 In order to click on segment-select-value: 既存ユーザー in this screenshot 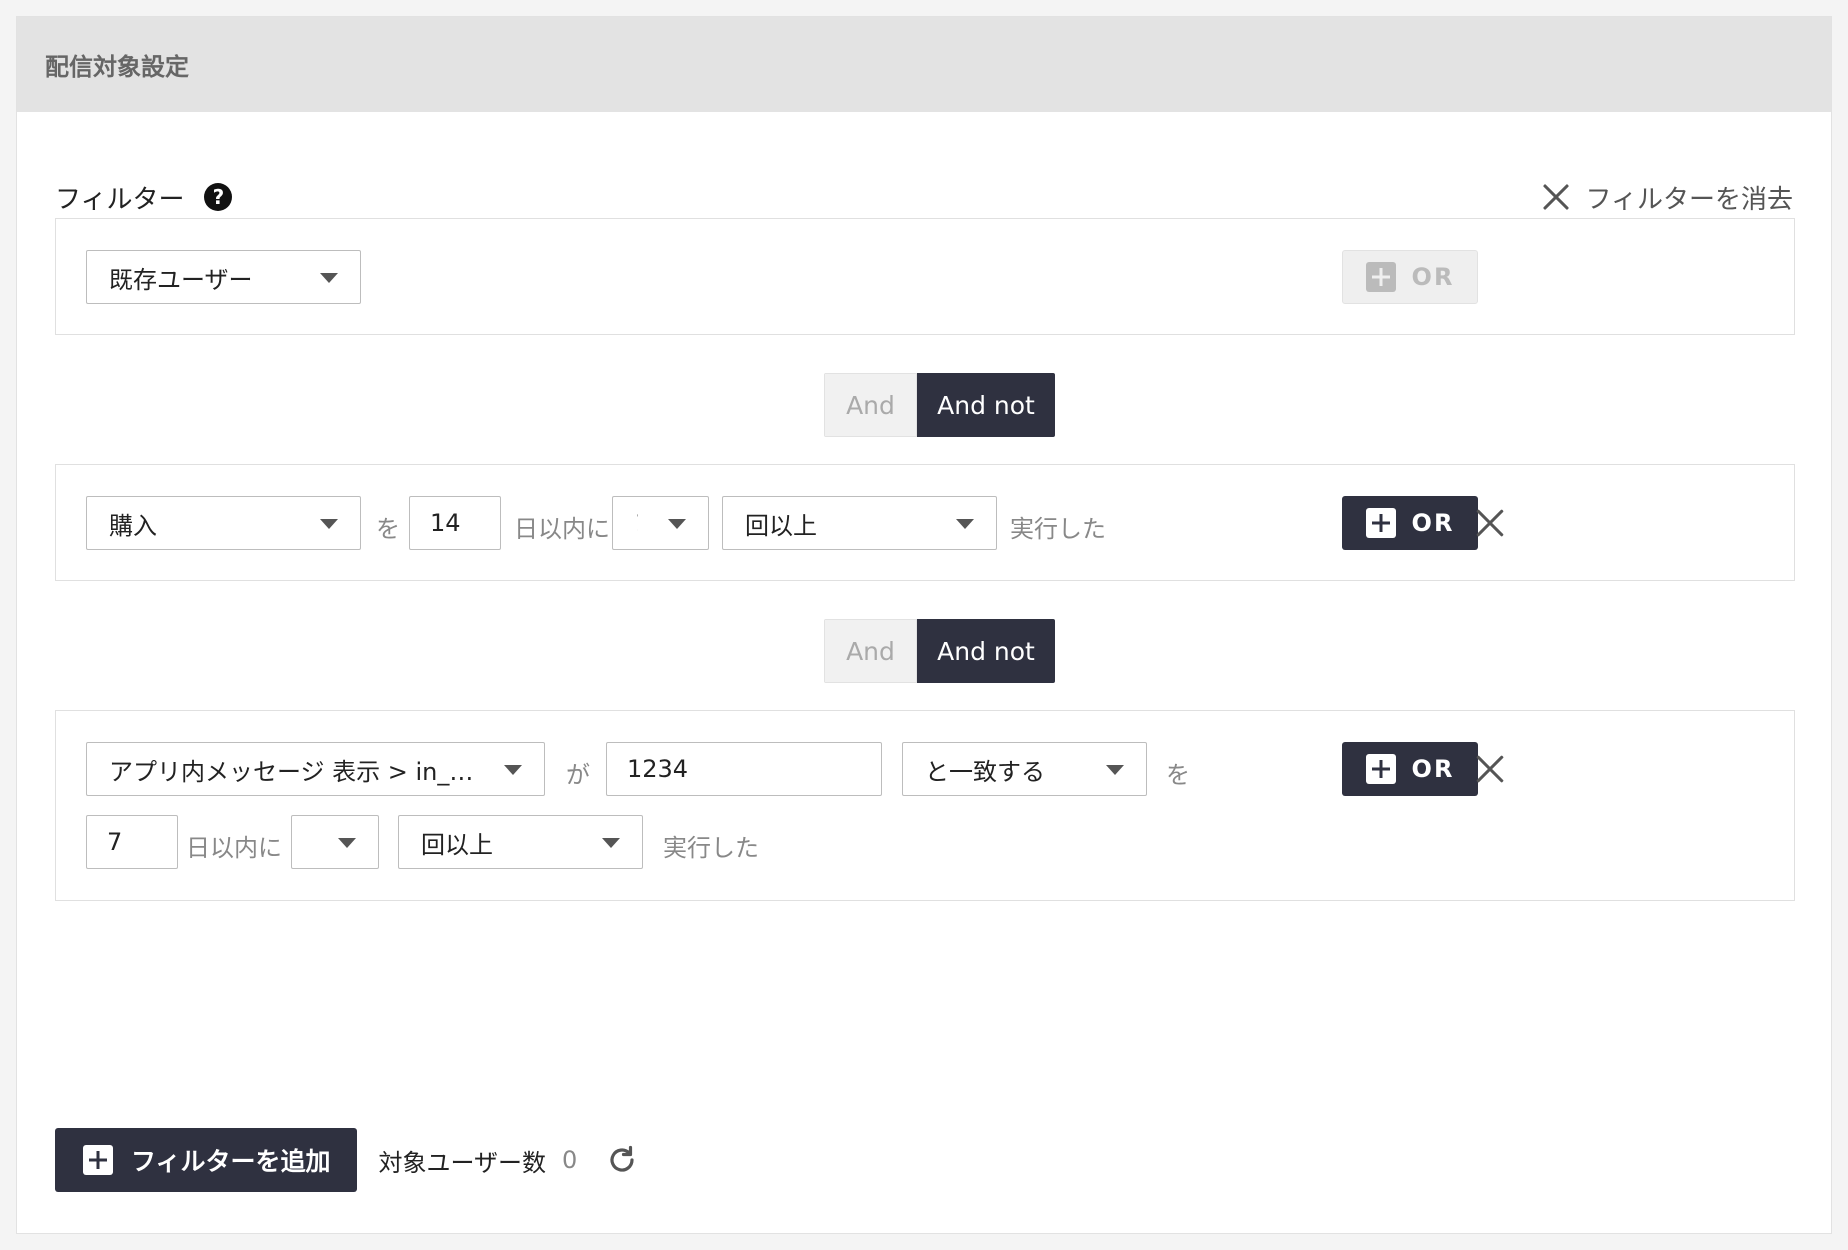, I will do `click(181, 279)`.